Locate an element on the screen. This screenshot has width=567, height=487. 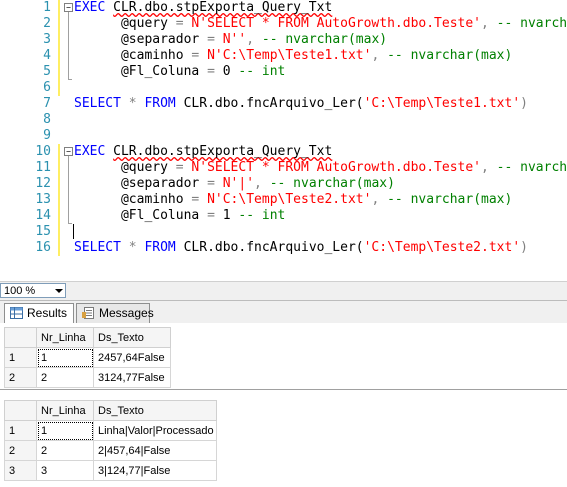
code-line: @separador = N'|', -- nvarchar(max) is located at coordinates (257, 183).